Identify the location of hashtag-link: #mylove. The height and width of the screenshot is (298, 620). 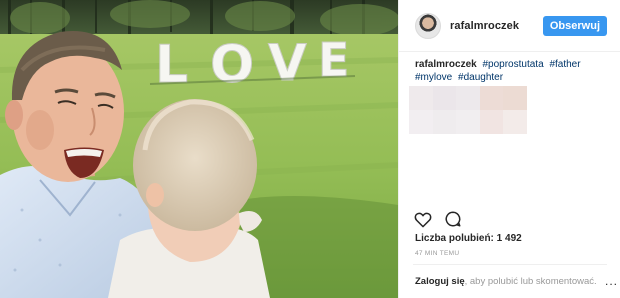
(433, 77).